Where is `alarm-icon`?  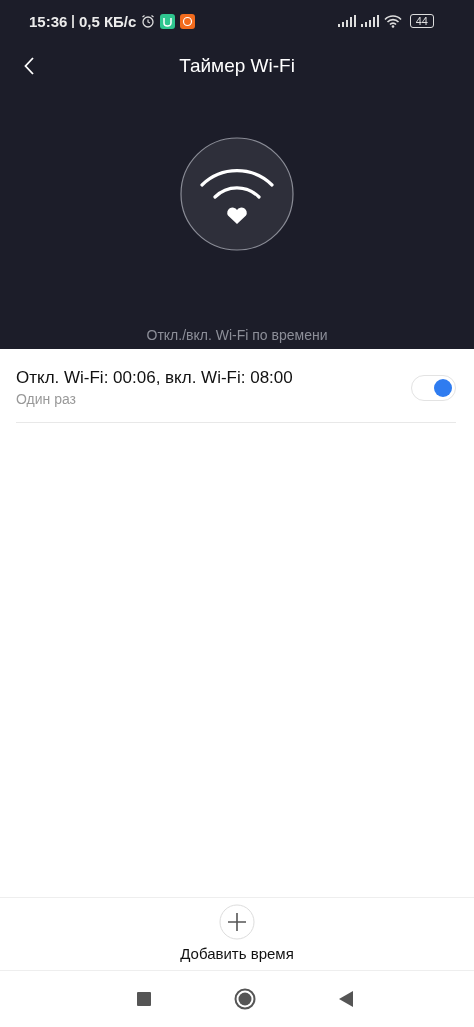 alarm-icon is located at coordinates (148, 21).